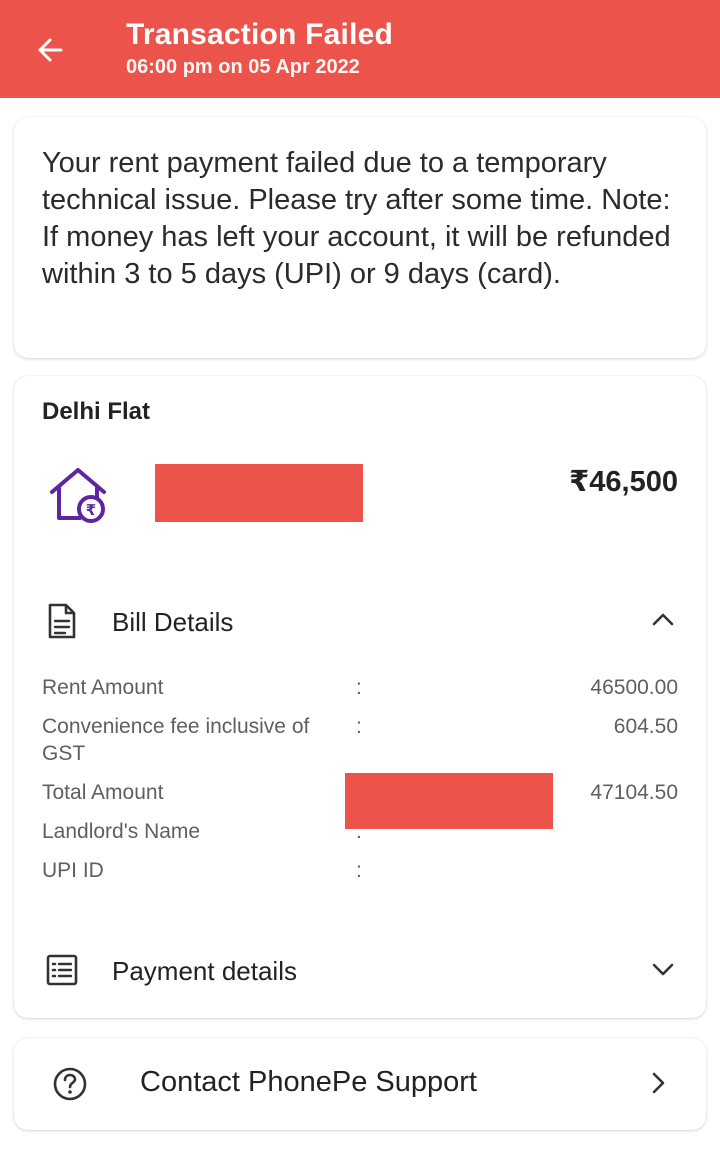 This screenshot has height=1167, width=720. I want to click on help-circle-icon, so click(70, 1084).